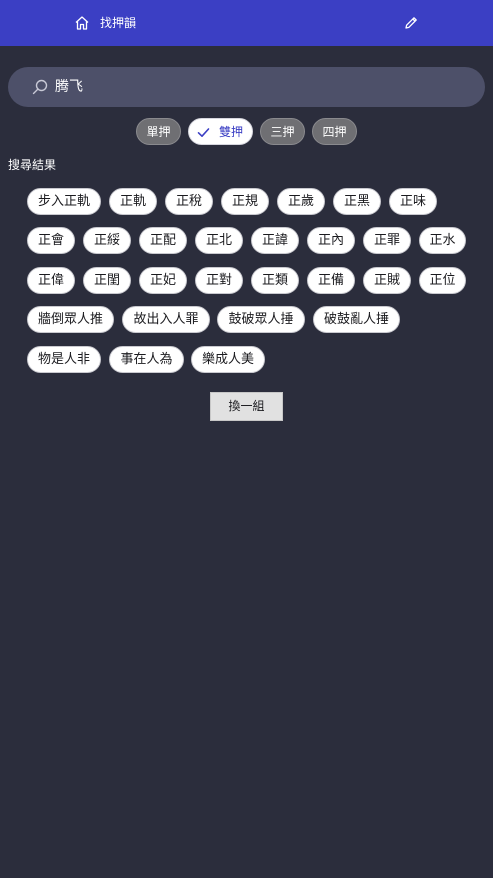 The width and height of the screenshot is (493, 878). What do you see at coordinates (246, 87) in the screenshot?
I see `search-box: 腾飞` at bounding box center [246, 87].